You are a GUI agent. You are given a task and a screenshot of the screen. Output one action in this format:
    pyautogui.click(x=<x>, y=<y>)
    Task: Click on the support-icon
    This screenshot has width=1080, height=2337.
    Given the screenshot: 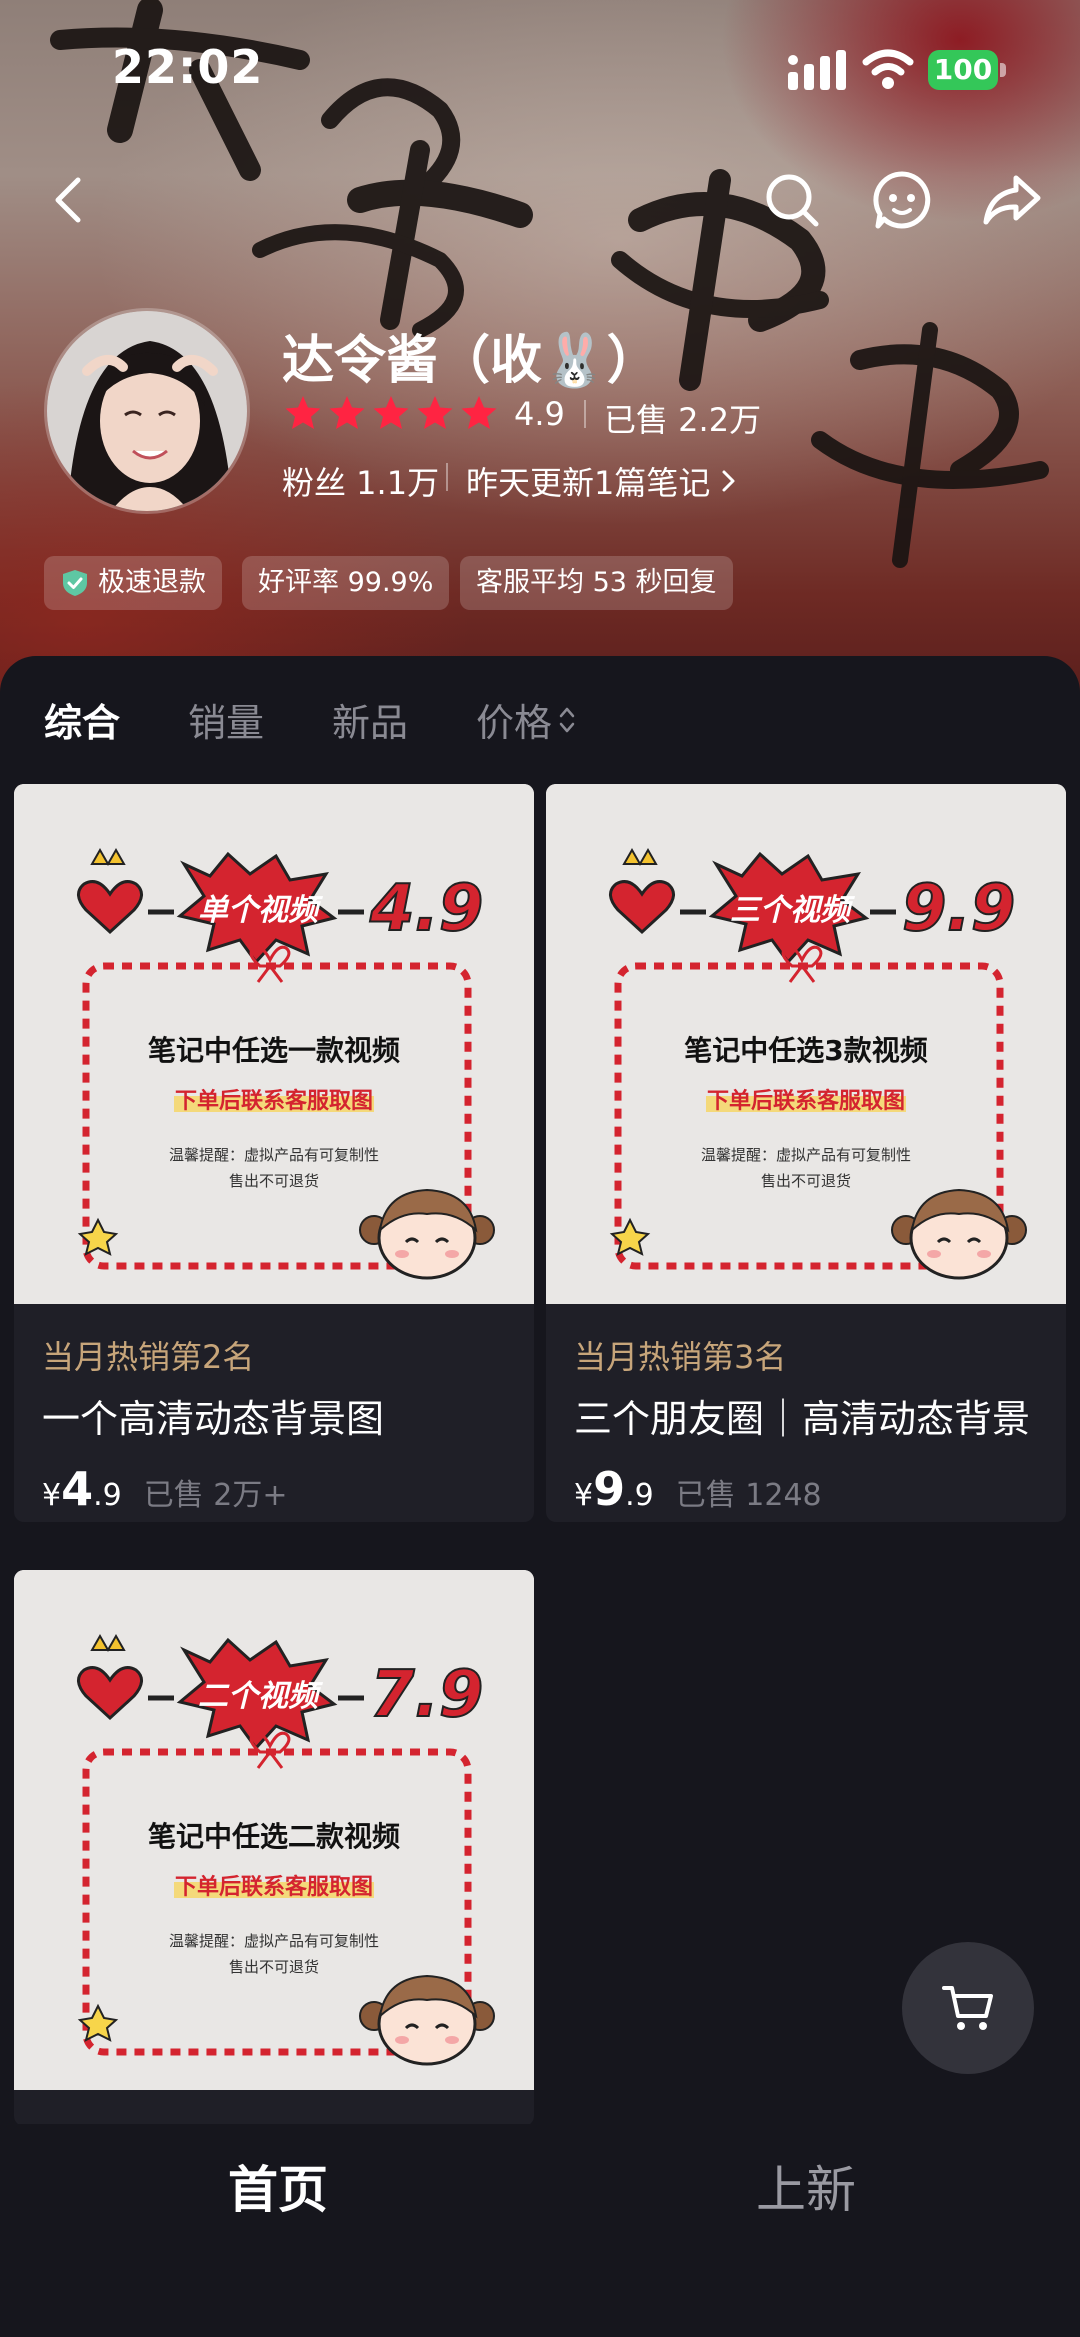 What is the action you would take?
    pyautogui.click(x=902, y=200)
    